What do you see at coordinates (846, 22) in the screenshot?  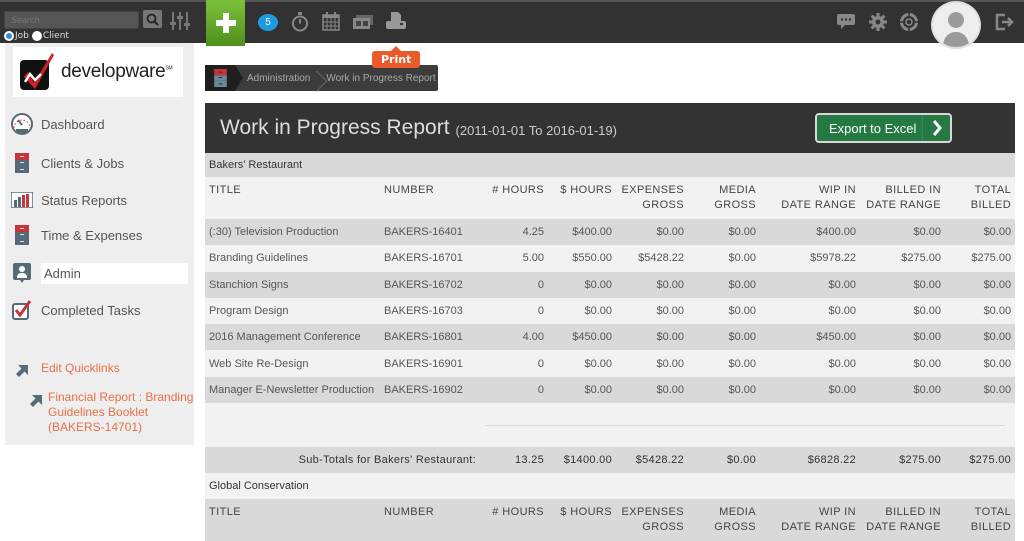 I see `chat-icon` at bounding box center [846, 22].